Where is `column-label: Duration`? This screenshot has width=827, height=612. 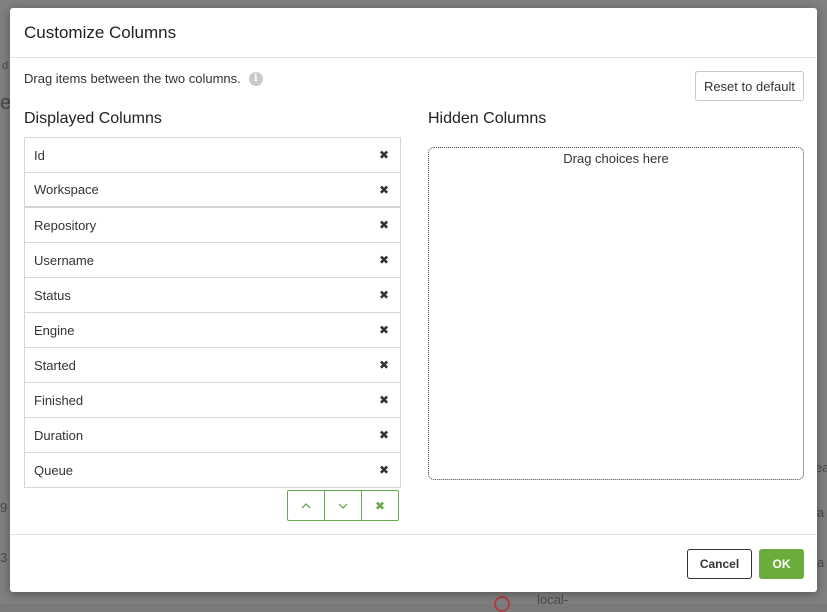 column-label: Duration is located at coordinates (59, 435).